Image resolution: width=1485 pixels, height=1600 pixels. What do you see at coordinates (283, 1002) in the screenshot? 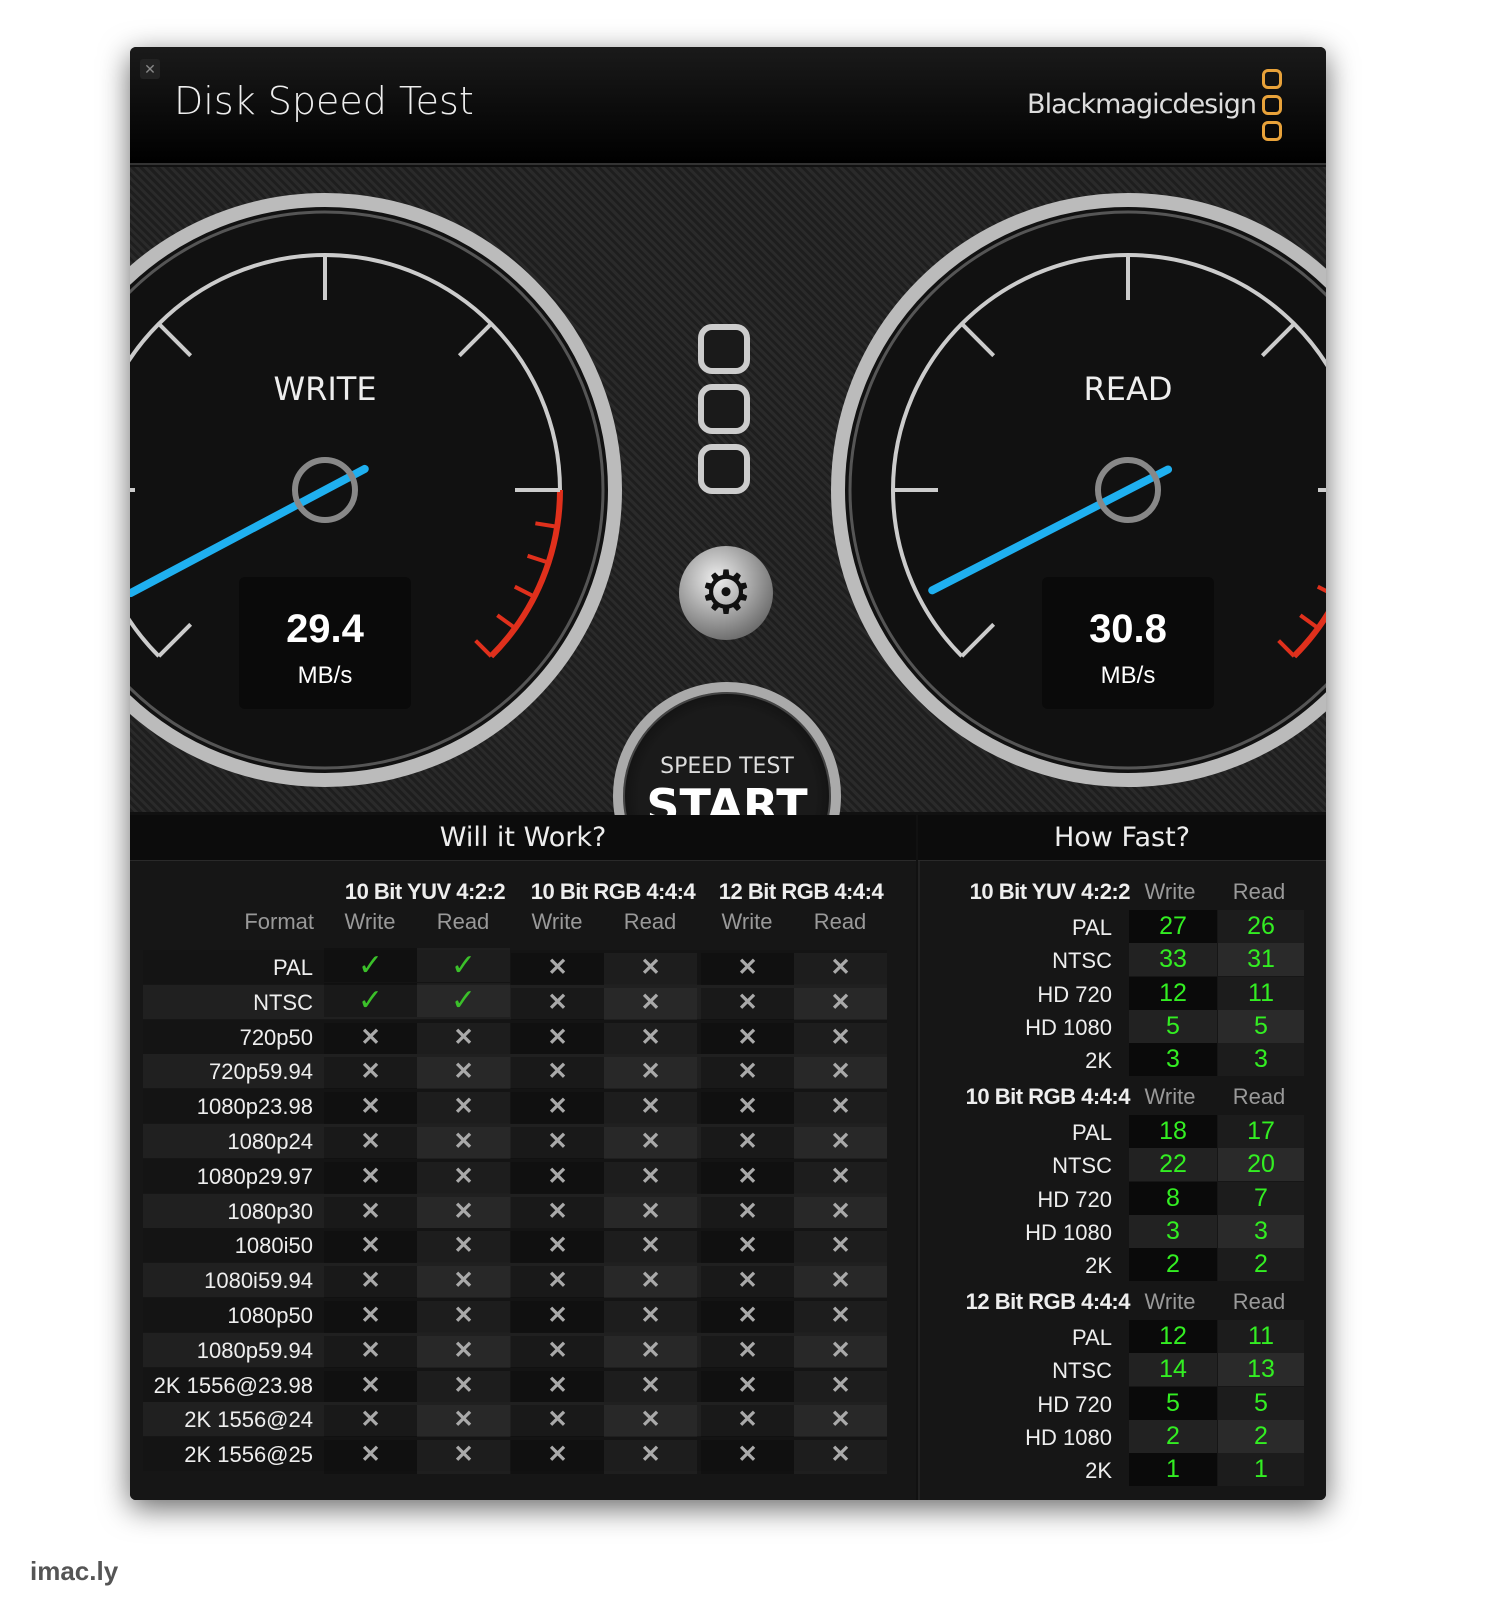
I see `format-label: NTSC` at bounding box center [283, 1002].